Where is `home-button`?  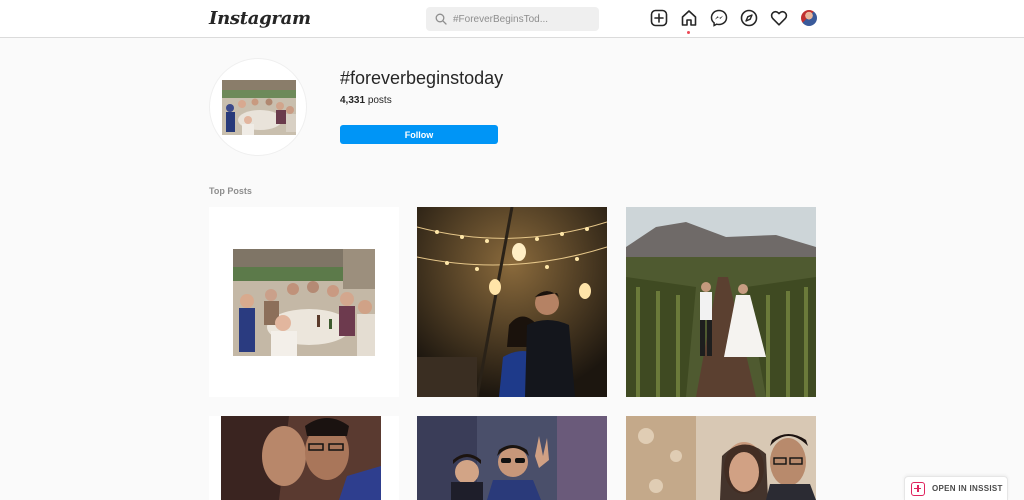
home-button is located at coordinates (689, 18).